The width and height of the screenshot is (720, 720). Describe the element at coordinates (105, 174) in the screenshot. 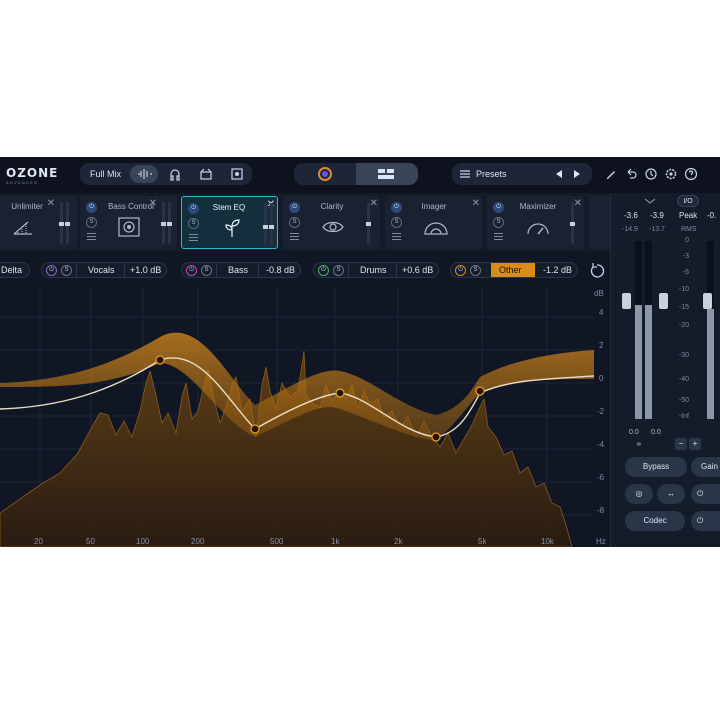

I see `full-mix-button: Full Mix` at that location.